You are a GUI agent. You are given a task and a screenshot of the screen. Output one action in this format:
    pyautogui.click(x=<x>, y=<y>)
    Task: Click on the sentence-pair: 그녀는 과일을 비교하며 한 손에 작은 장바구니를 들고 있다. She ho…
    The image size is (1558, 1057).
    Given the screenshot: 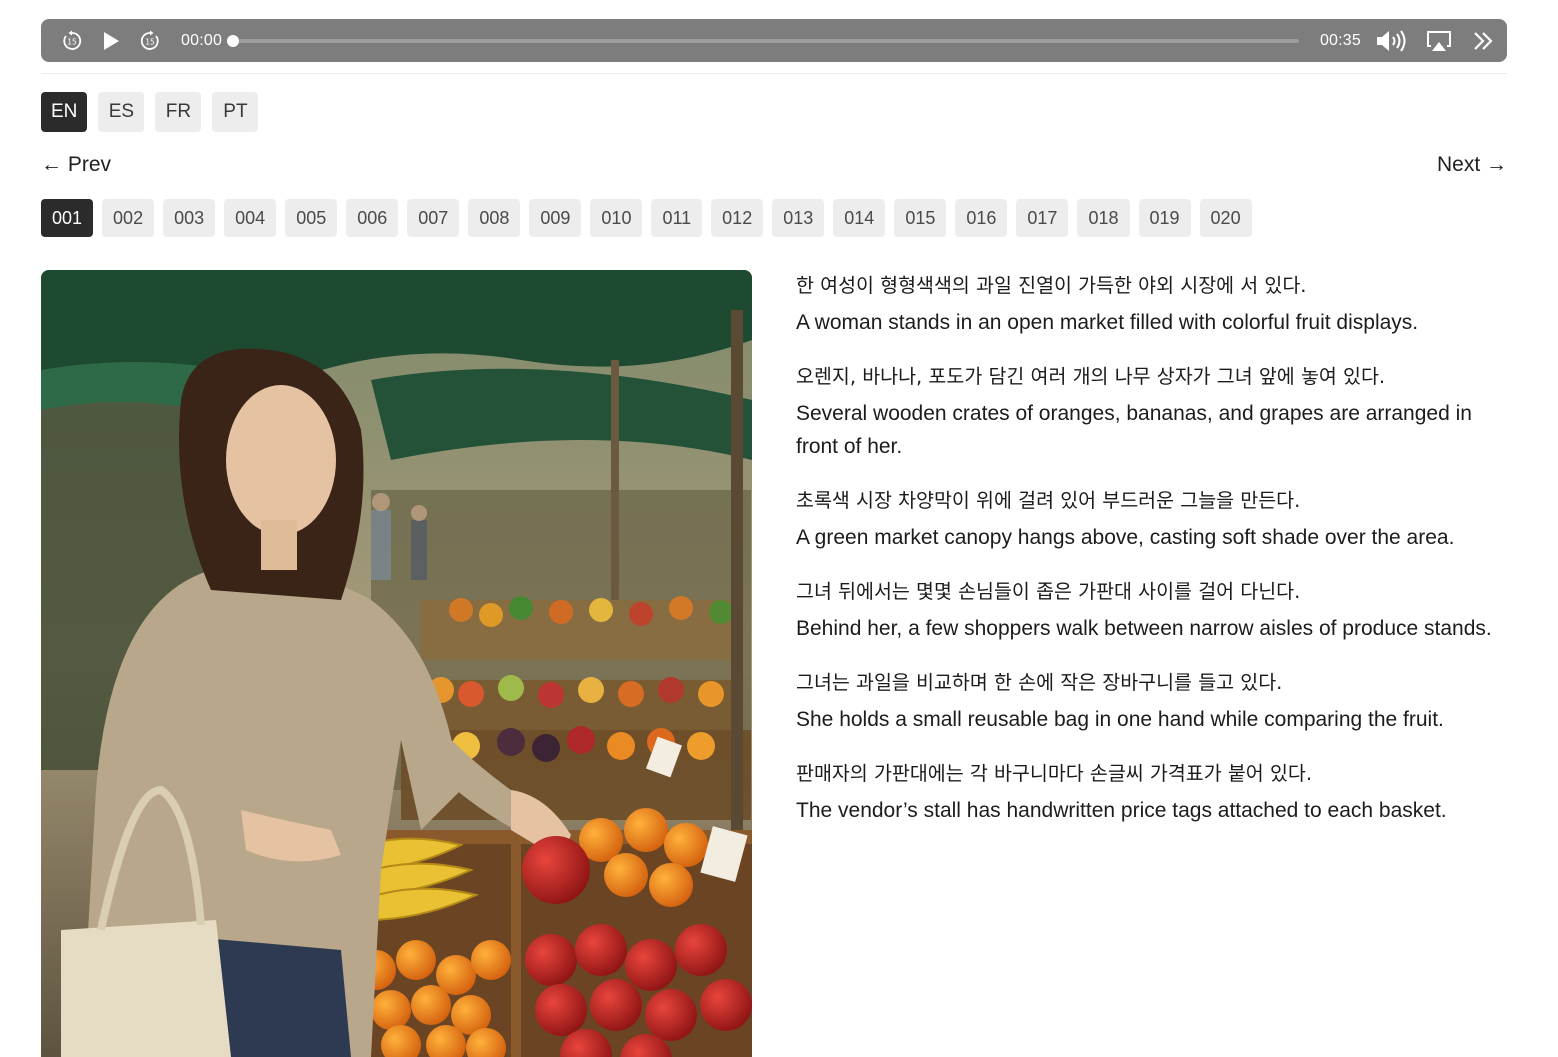 What is the action you would take?
    pyautogui.click(x=1156, y=701)
    